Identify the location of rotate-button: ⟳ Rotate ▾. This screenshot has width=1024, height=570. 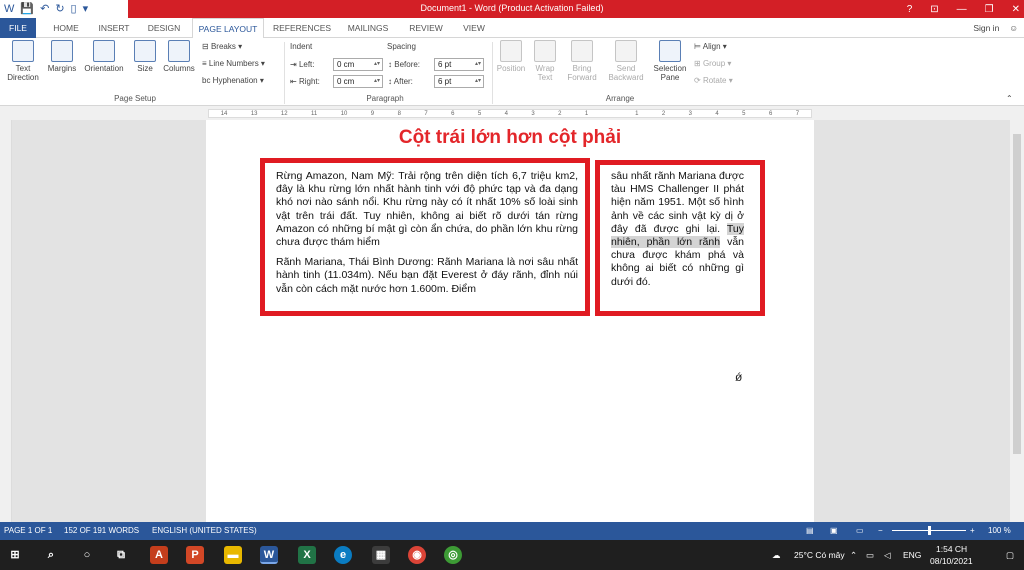
(713, 80).